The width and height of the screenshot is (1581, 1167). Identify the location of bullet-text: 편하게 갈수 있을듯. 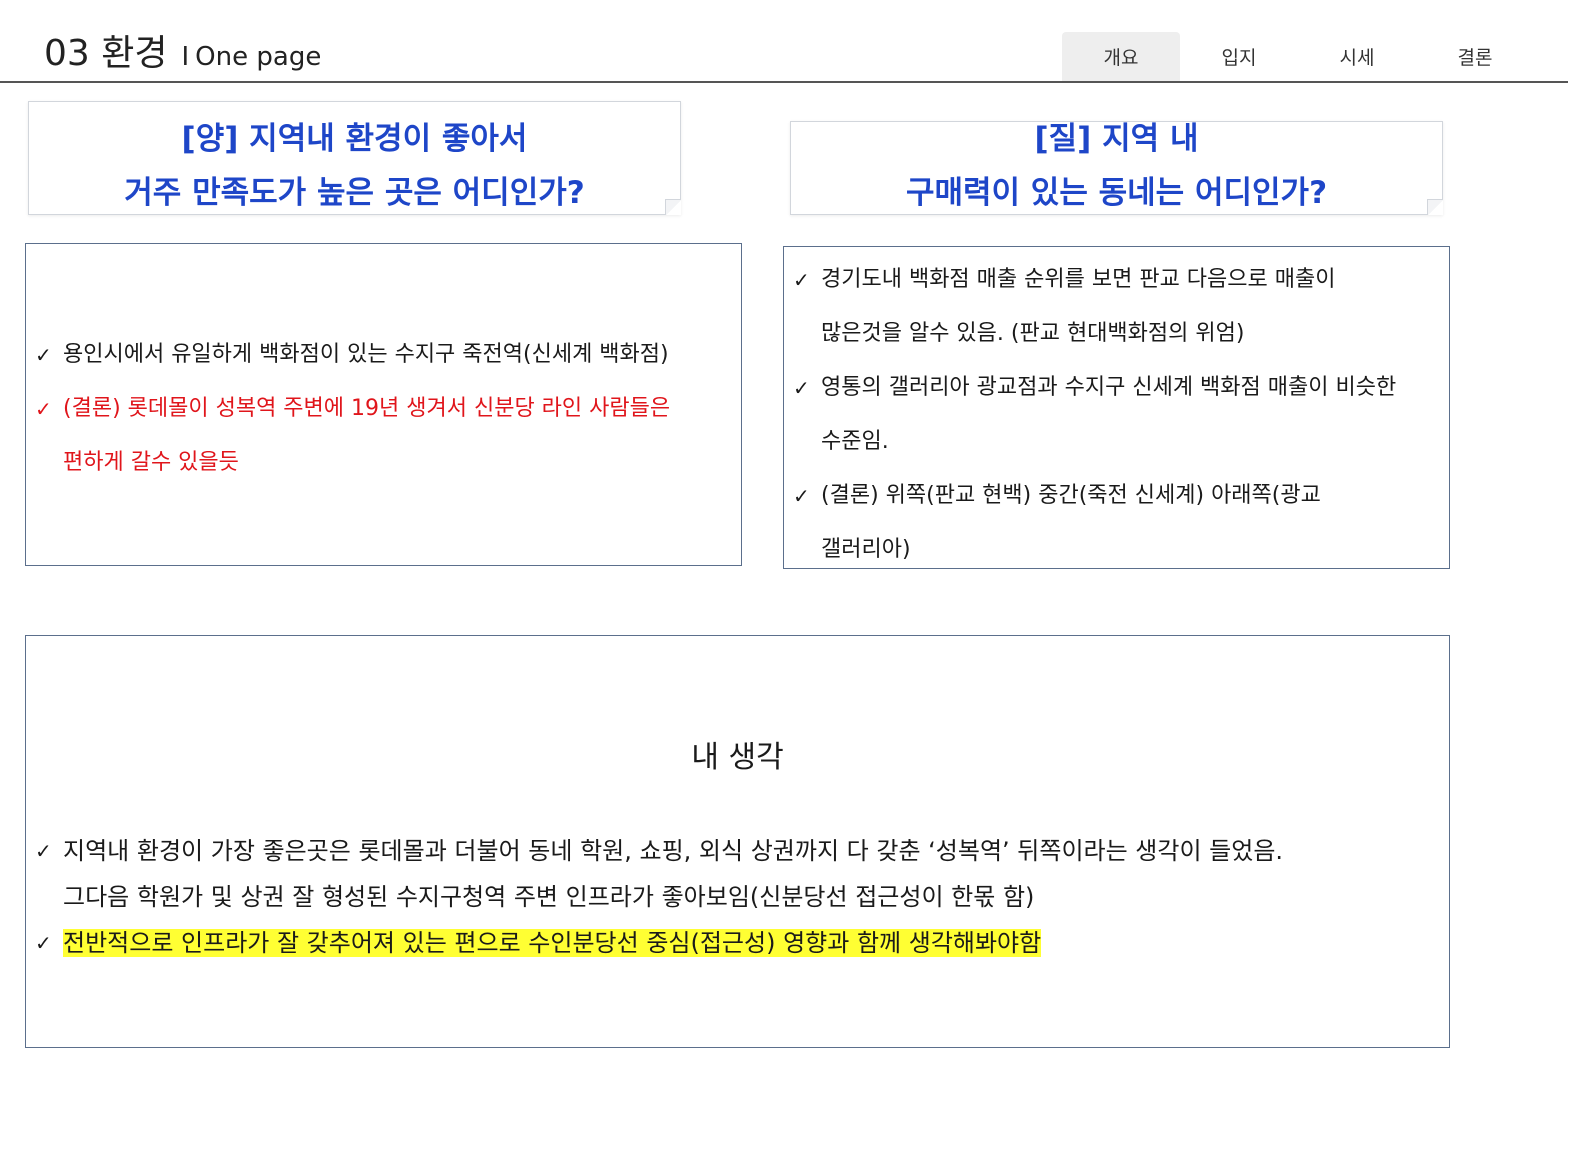
(151, 462).